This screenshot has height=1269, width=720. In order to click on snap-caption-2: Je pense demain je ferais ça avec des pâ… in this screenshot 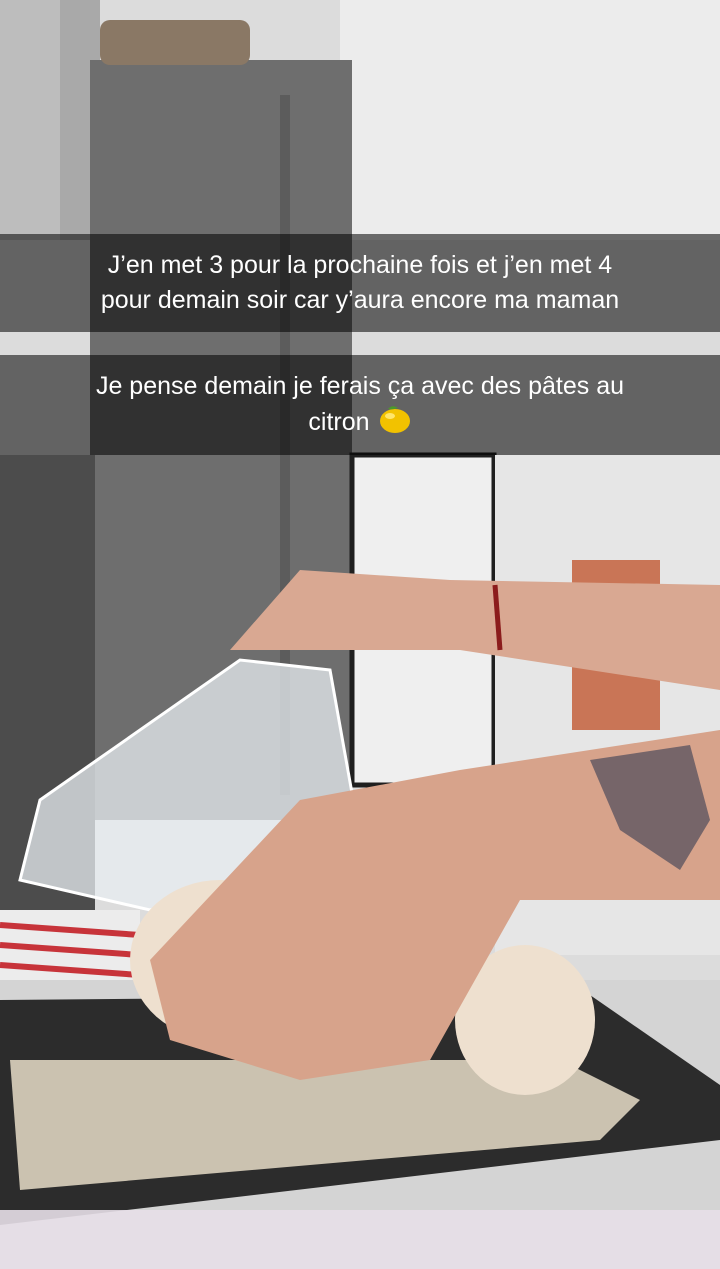, I will do `click(360, 405)`.